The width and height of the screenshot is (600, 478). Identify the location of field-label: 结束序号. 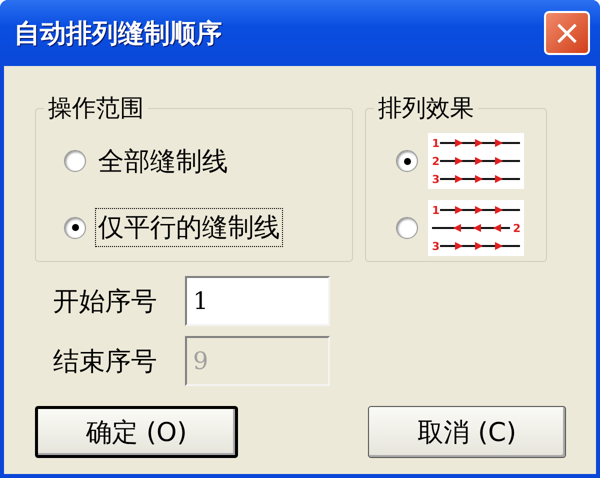
(105, 362).